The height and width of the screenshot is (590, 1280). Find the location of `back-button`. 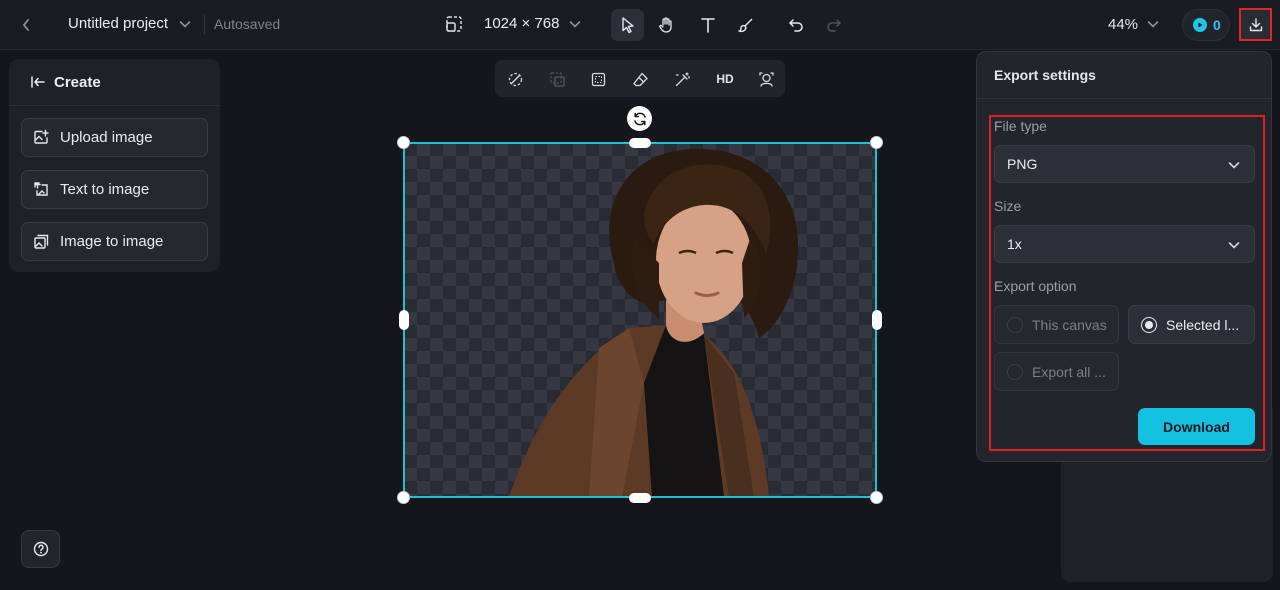

back-button is located at coordinates (26, 25).